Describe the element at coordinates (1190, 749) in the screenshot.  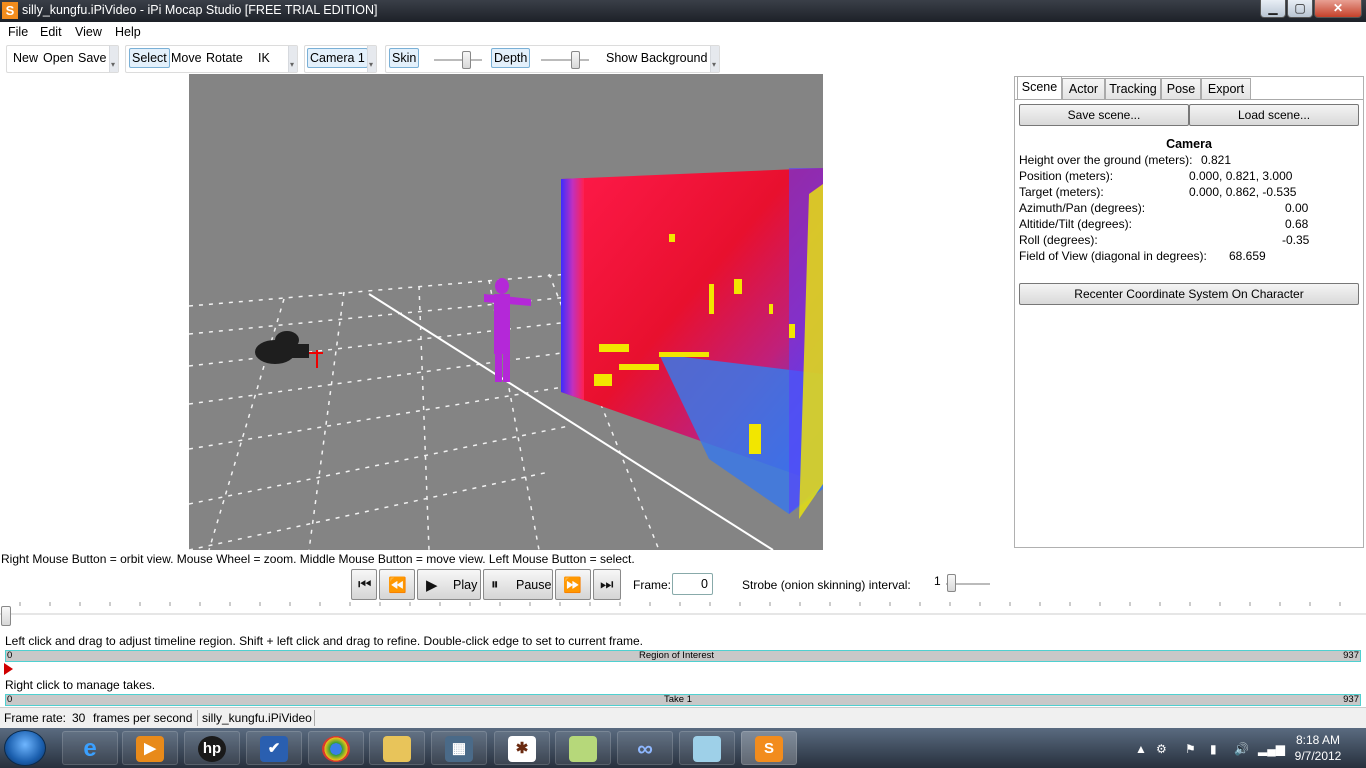
I see `tray-flag-icon: ⚑` at that location.